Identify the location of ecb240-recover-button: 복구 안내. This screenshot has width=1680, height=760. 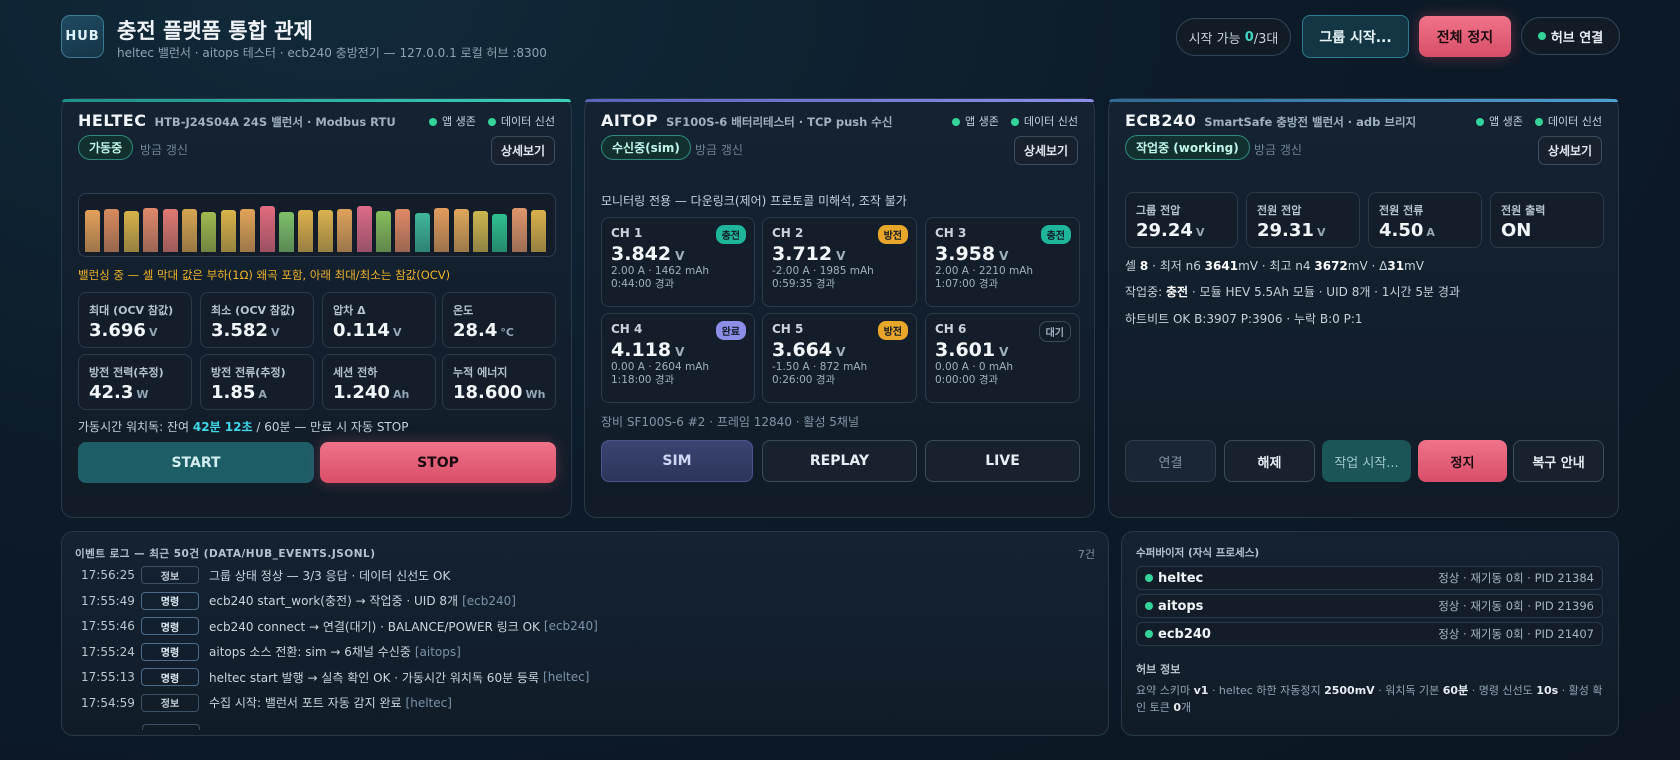
(1558, 461).